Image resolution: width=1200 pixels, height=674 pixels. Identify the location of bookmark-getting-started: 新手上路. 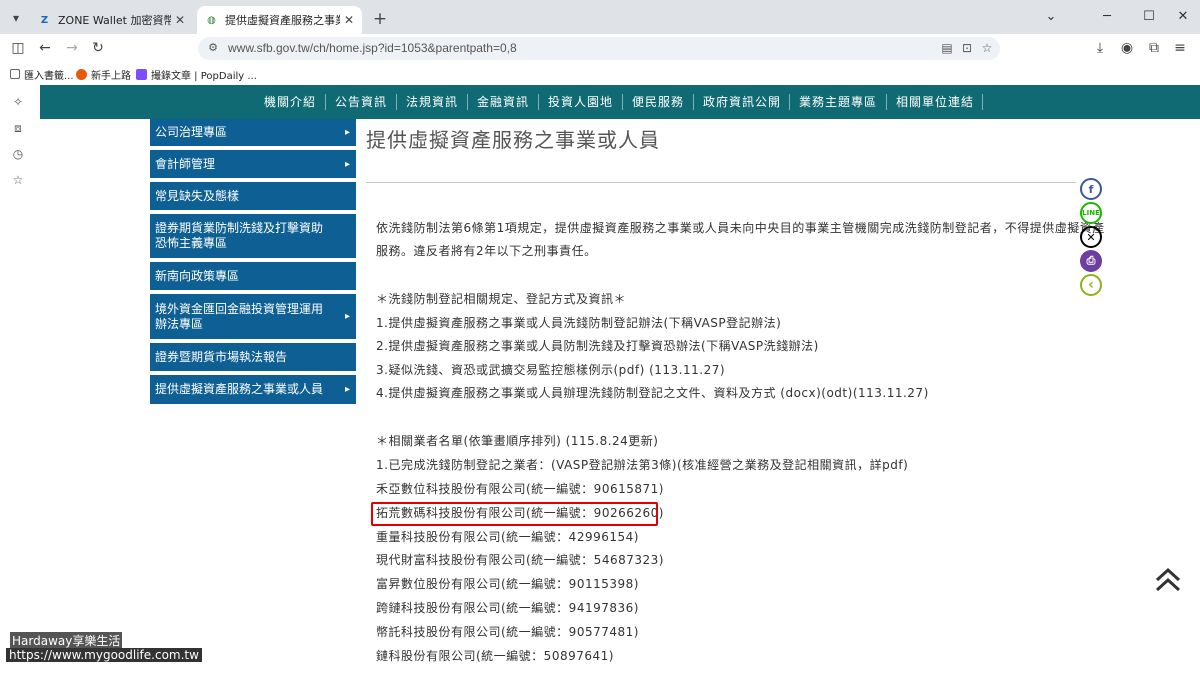
(103, 74).